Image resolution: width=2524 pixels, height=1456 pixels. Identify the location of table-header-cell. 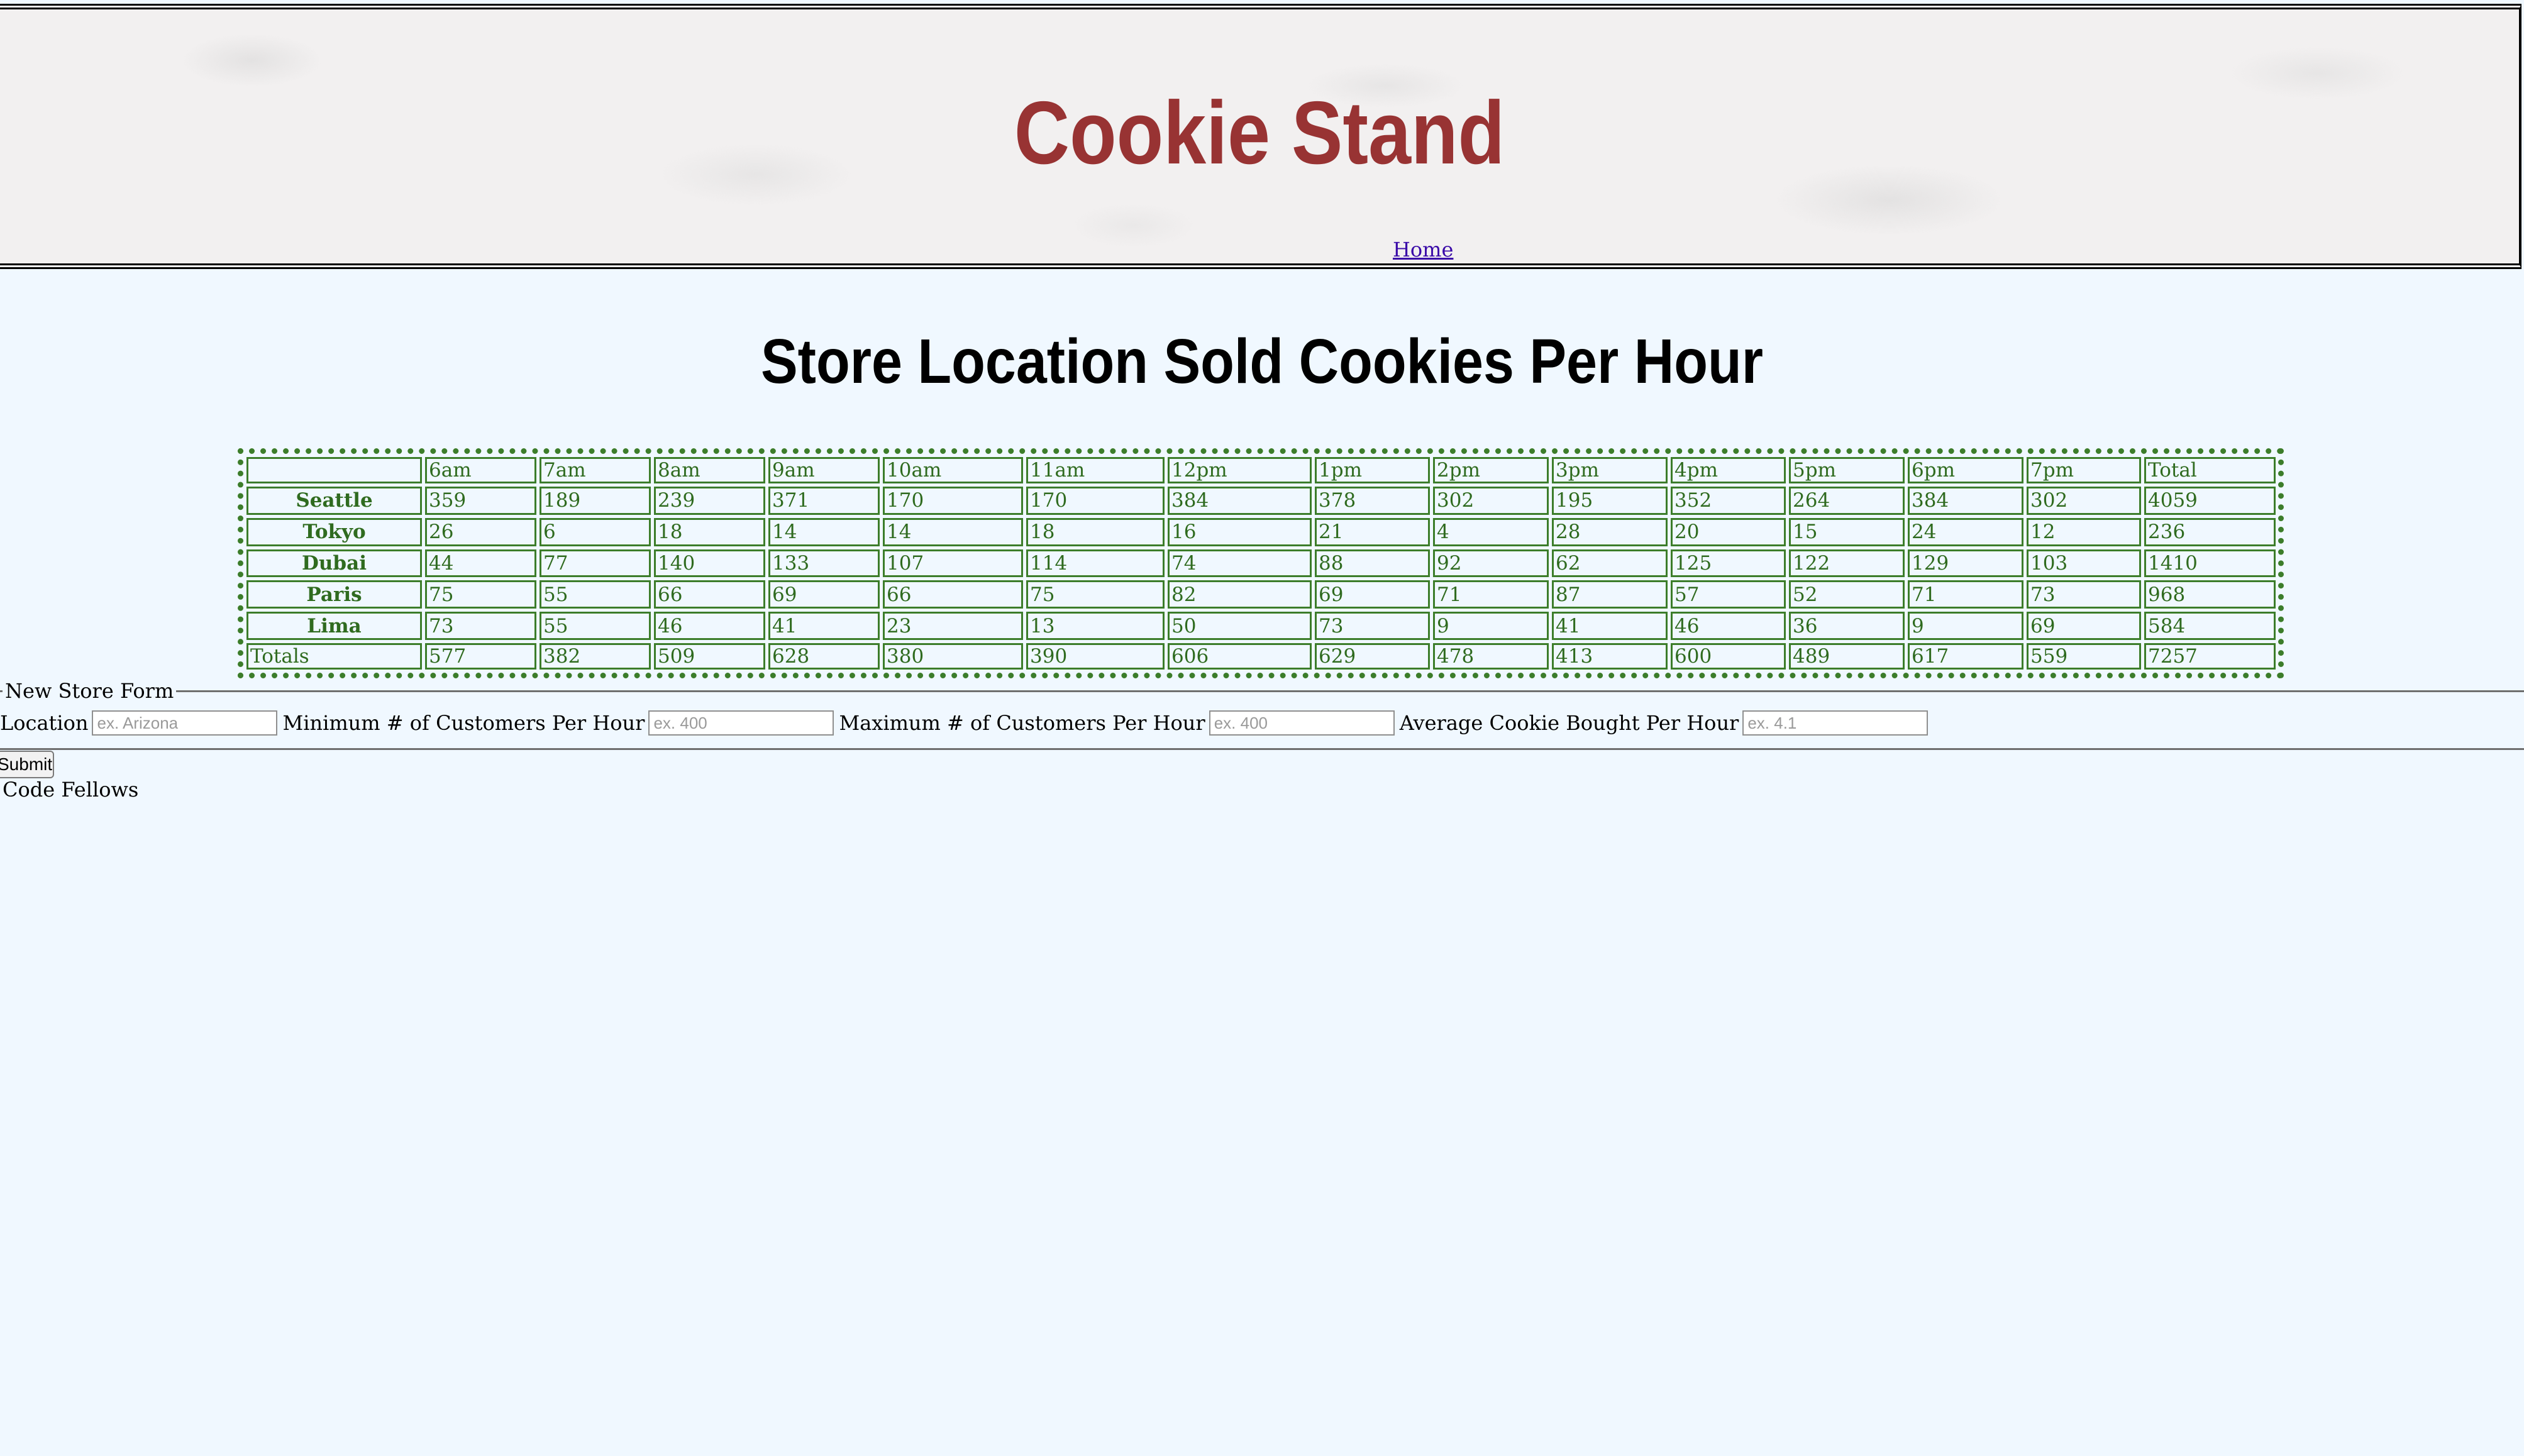
(334, 470).